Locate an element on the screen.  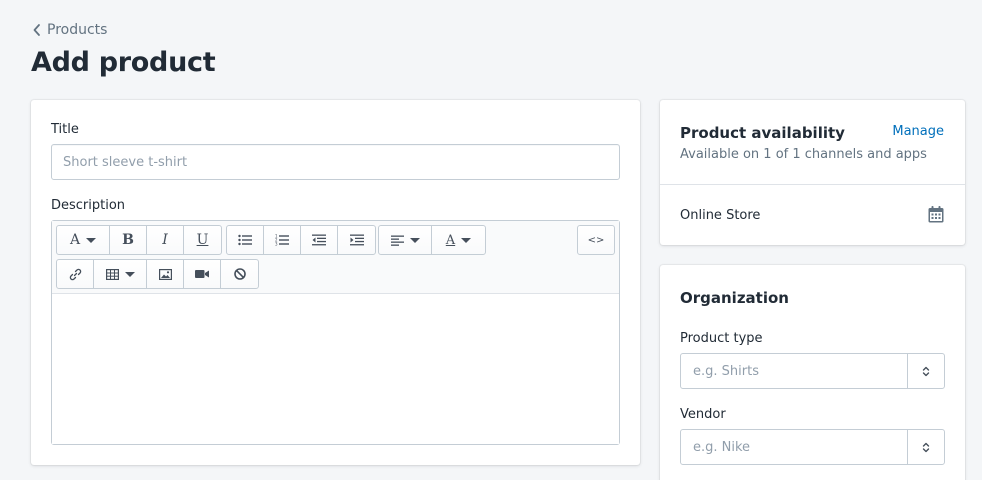
italic-button: I is located at coordinates (165, 240).